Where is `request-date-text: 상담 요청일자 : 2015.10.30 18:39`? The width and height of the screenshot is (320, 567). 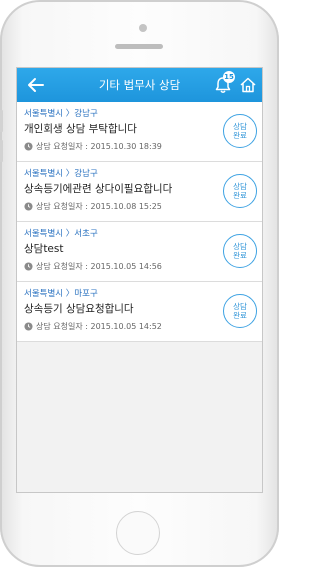
request-date-text: 상담 요청일자 : 2015.10.30 18:39 is located at coordinates (99, 146).